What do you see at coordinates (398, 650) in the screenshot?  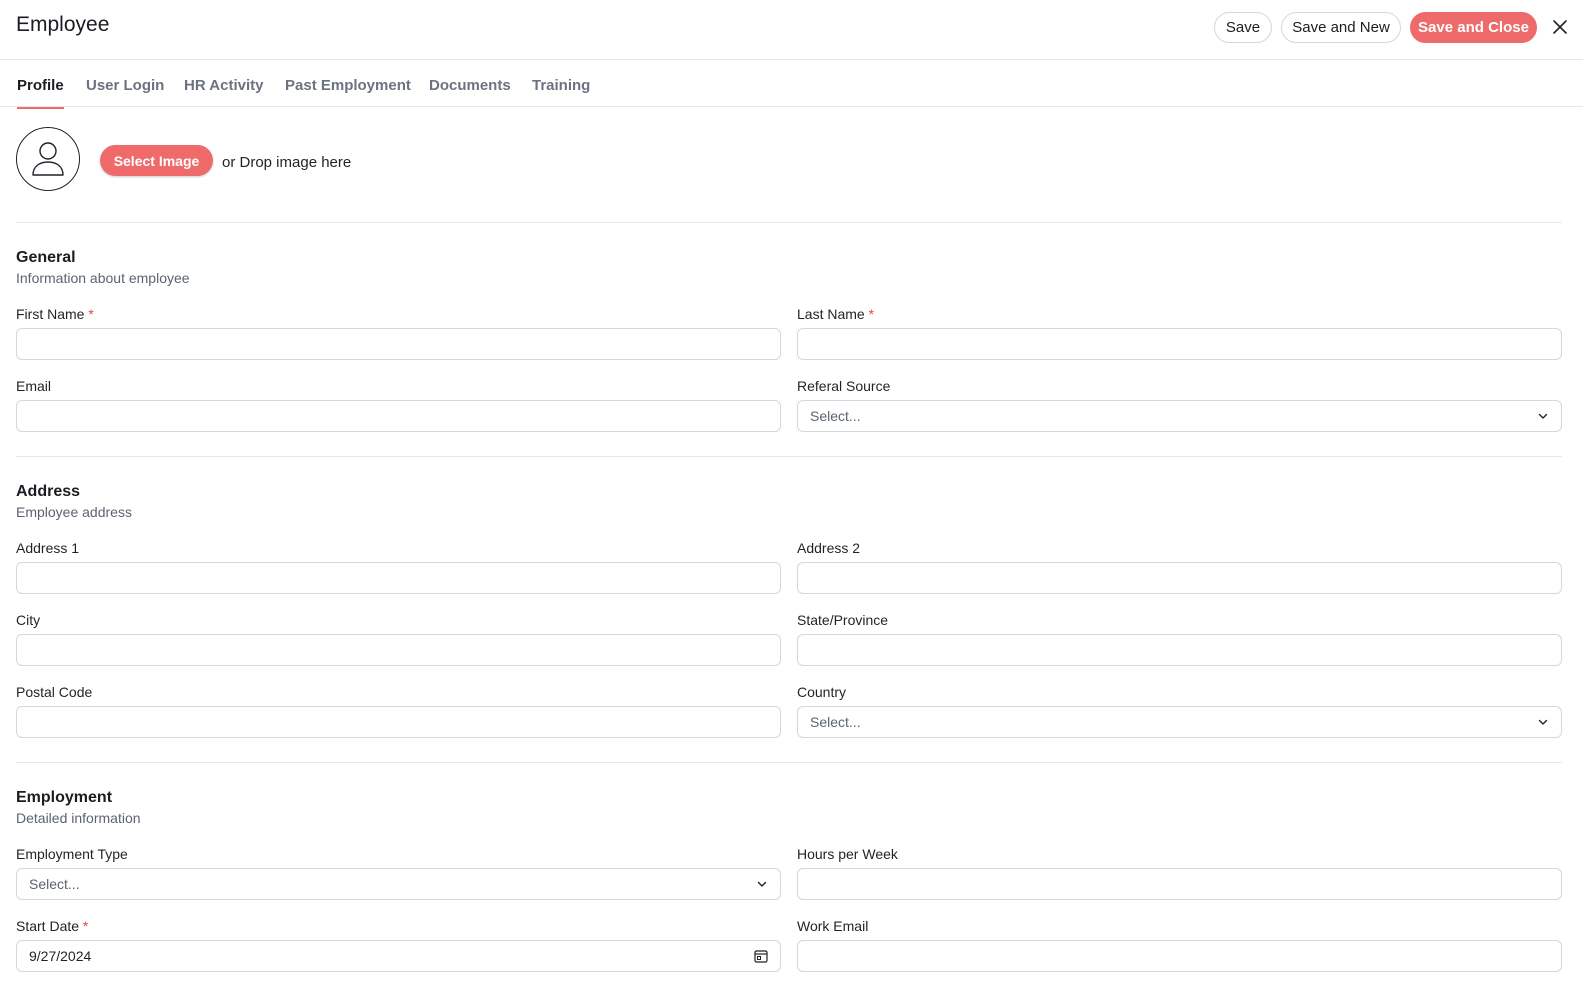 I see `city-field` at bounding box center [398, 650].